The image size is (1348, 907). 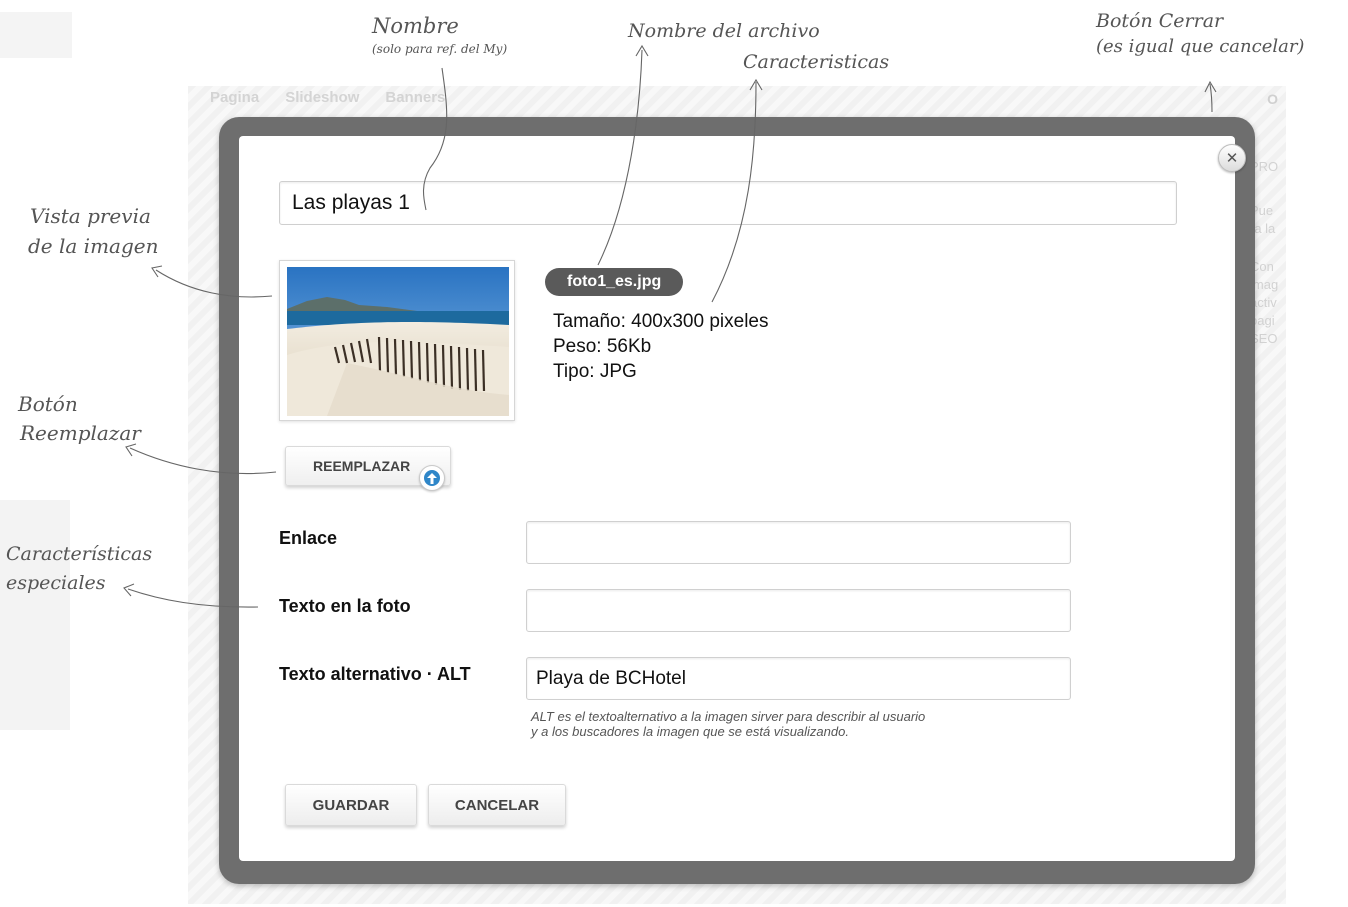 What do you see at coordinates (93, 246) in the screenshot?
I see `note-vista-2: de la imagen` at bounding box center [93, 246].